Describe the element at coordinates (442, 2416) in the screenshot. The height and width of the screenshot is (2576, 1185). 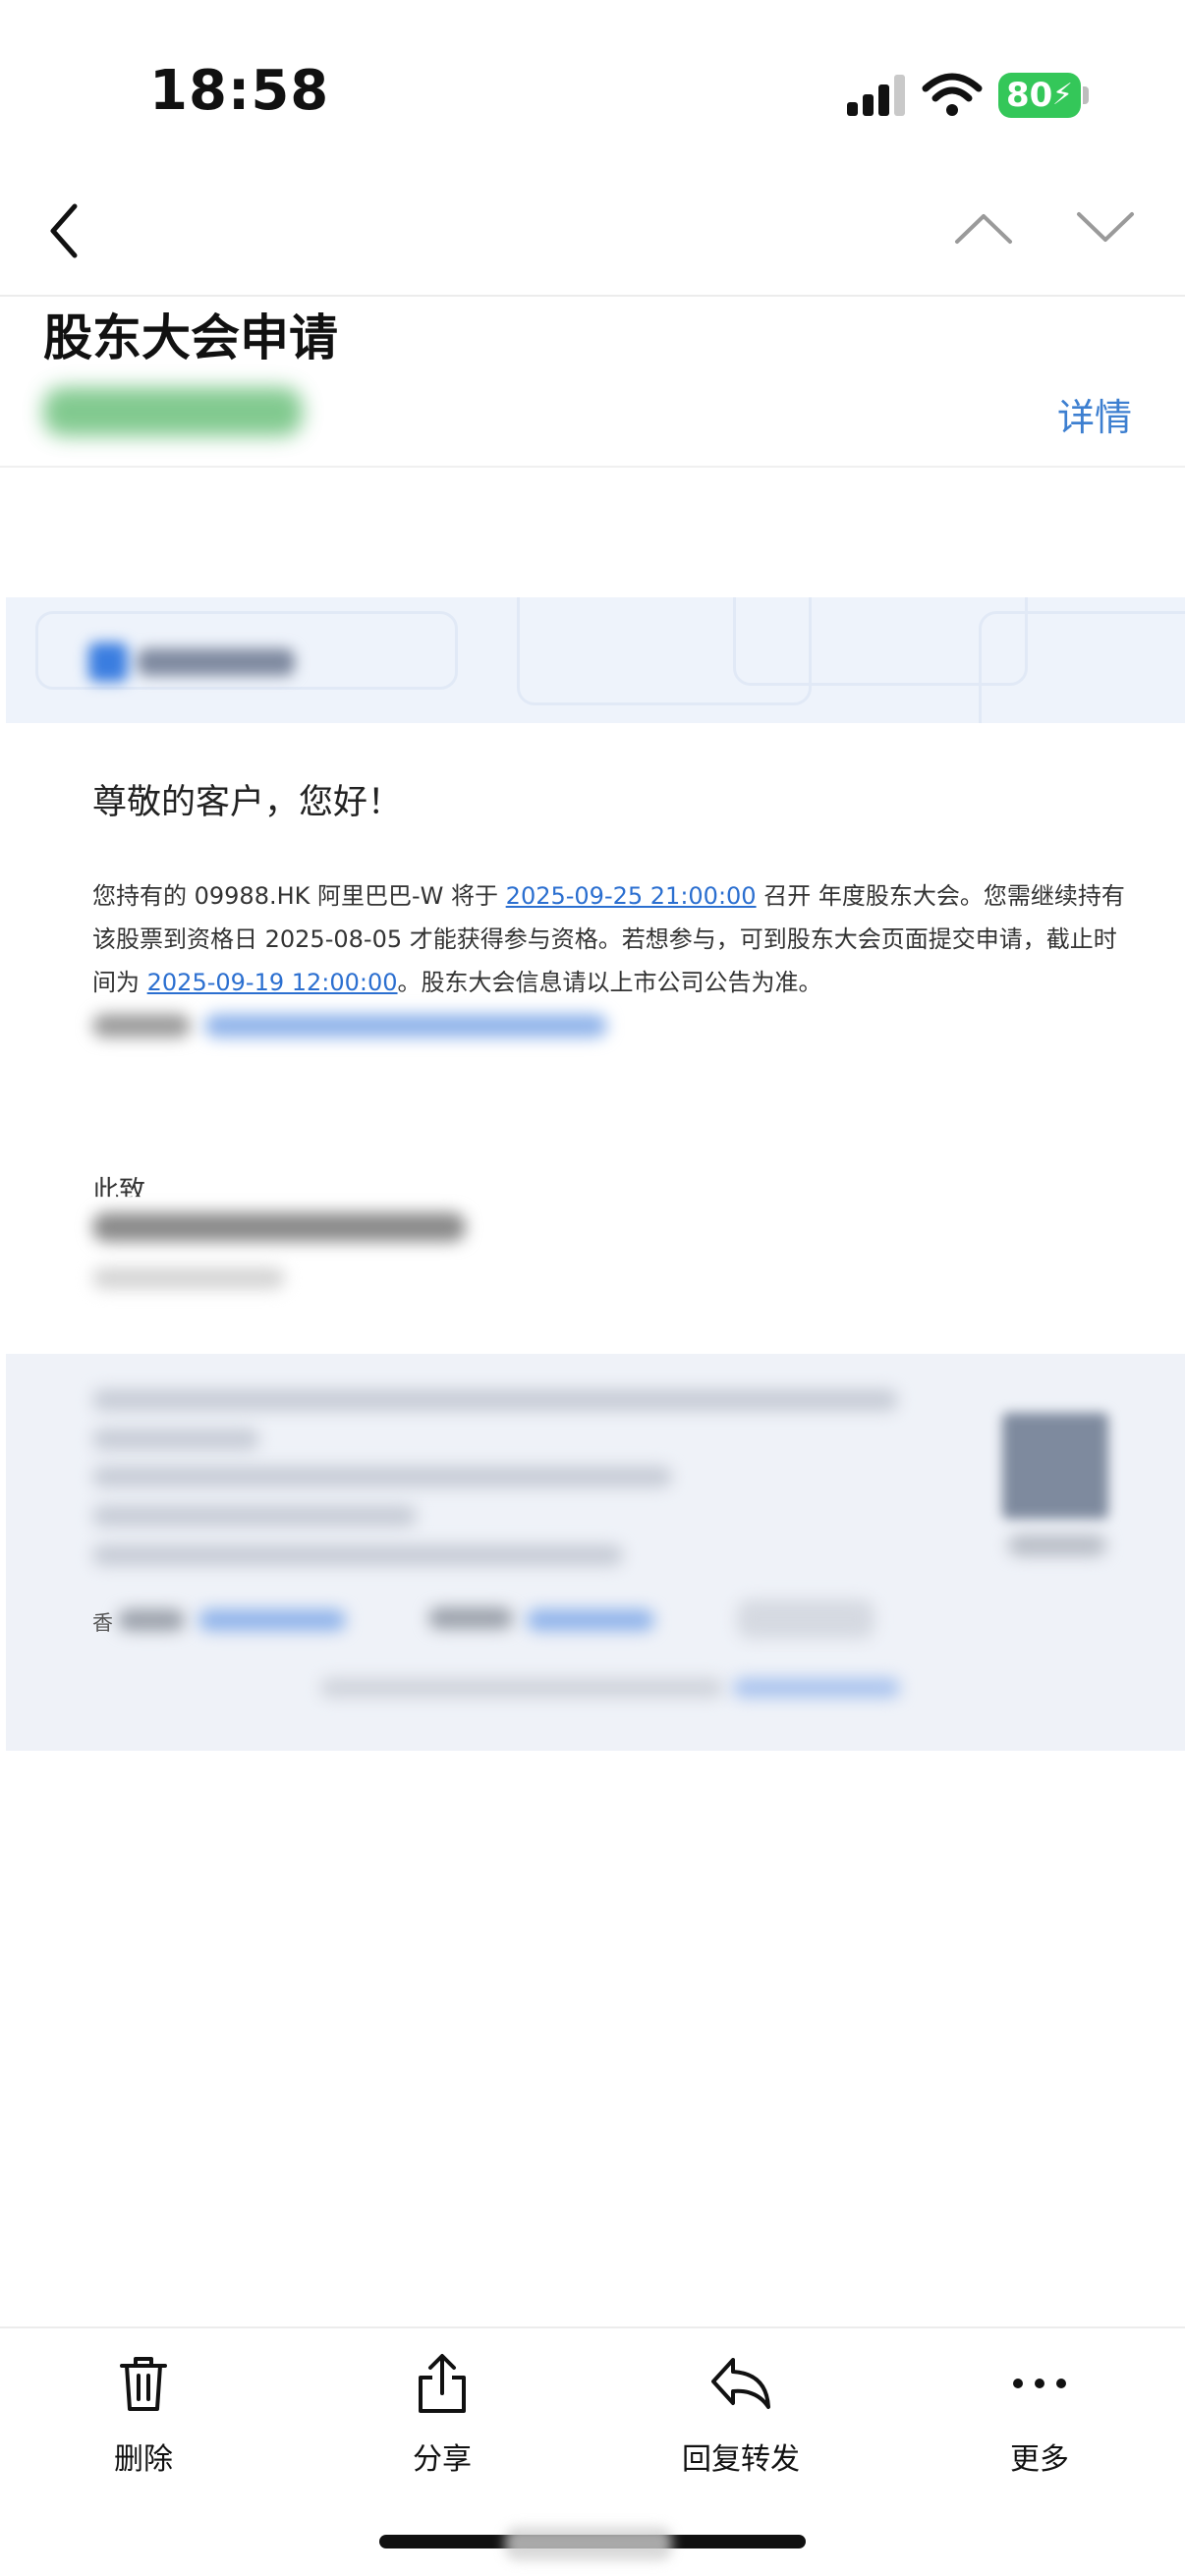
I see `share-button: 分享` at that location.